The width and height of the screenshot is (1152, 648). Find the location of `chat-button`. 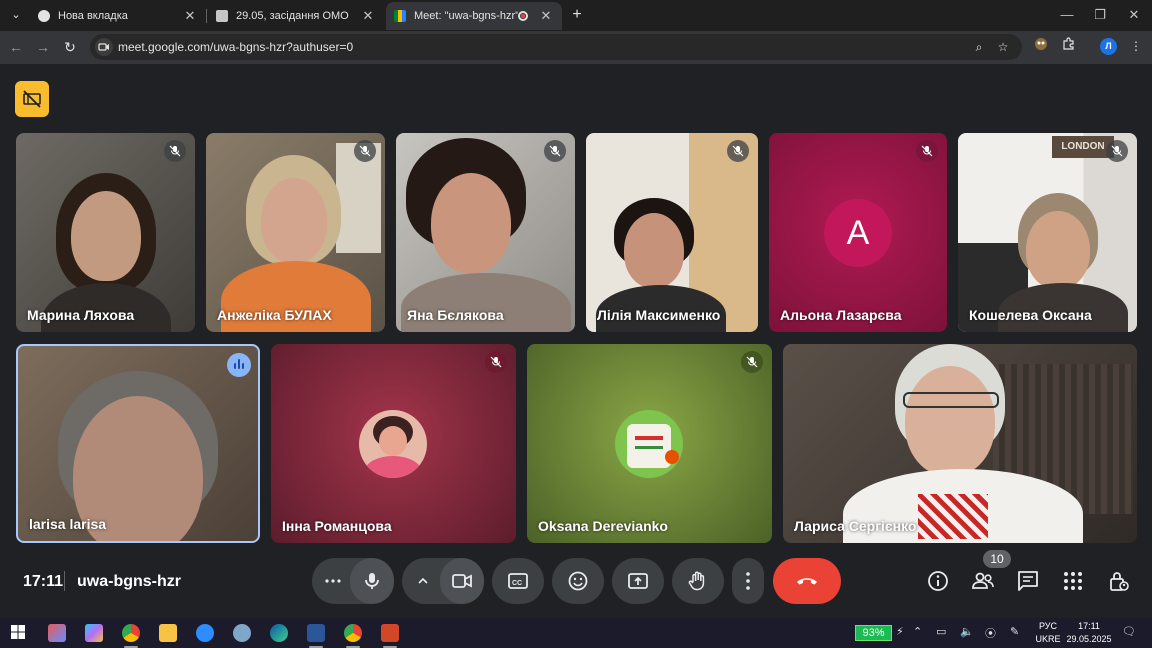

chat-button is located at coordinates (1028, 581).